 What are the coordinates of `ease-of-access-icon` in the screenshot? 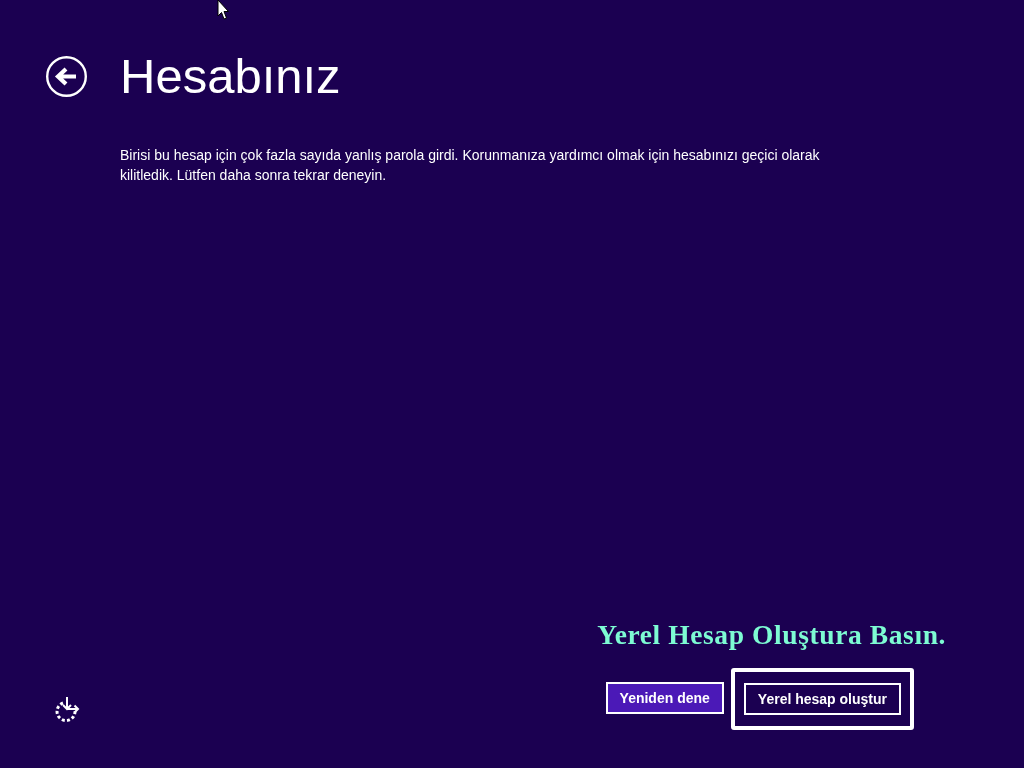 It's located at (67, 709).